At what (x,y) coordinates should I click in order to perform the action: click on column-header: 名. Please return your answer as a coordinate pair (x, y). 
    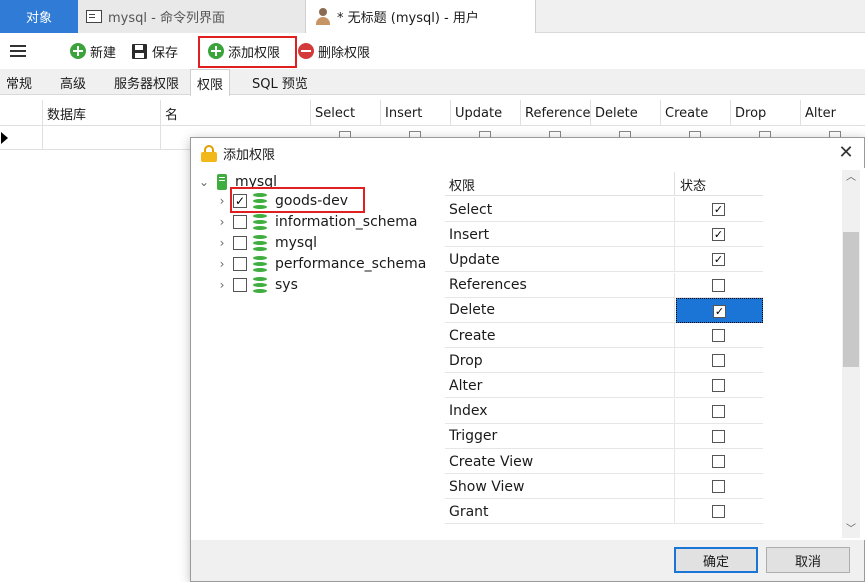
    Looking at the image, I should click on (235, 113).